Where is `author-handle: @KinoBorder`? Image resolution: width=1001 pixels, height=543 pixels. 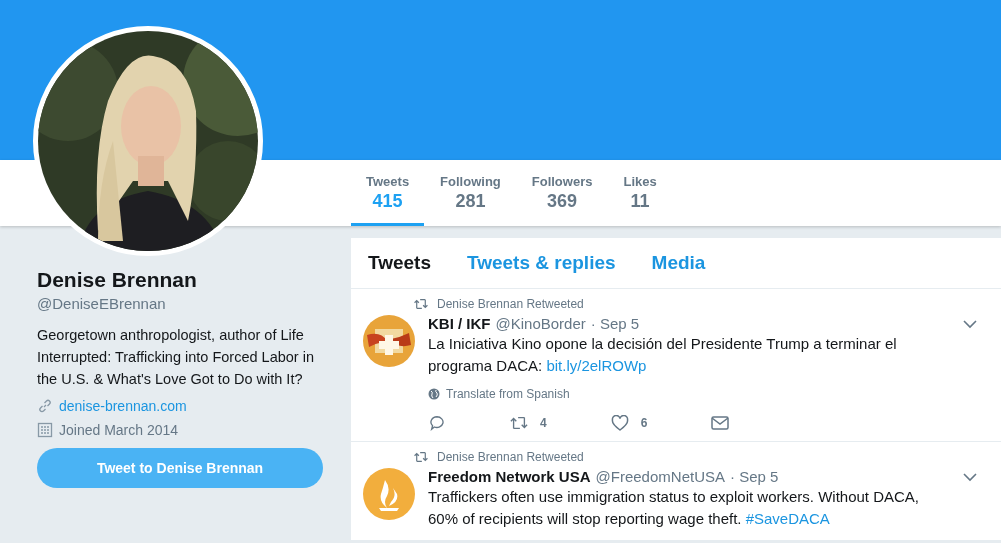
author-handle: @KinoBorder is located at coordinates (540, 323).